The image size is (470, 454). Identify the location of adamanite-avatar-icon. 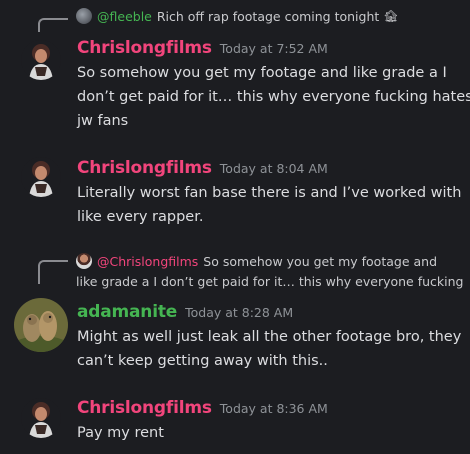
(41, 325).